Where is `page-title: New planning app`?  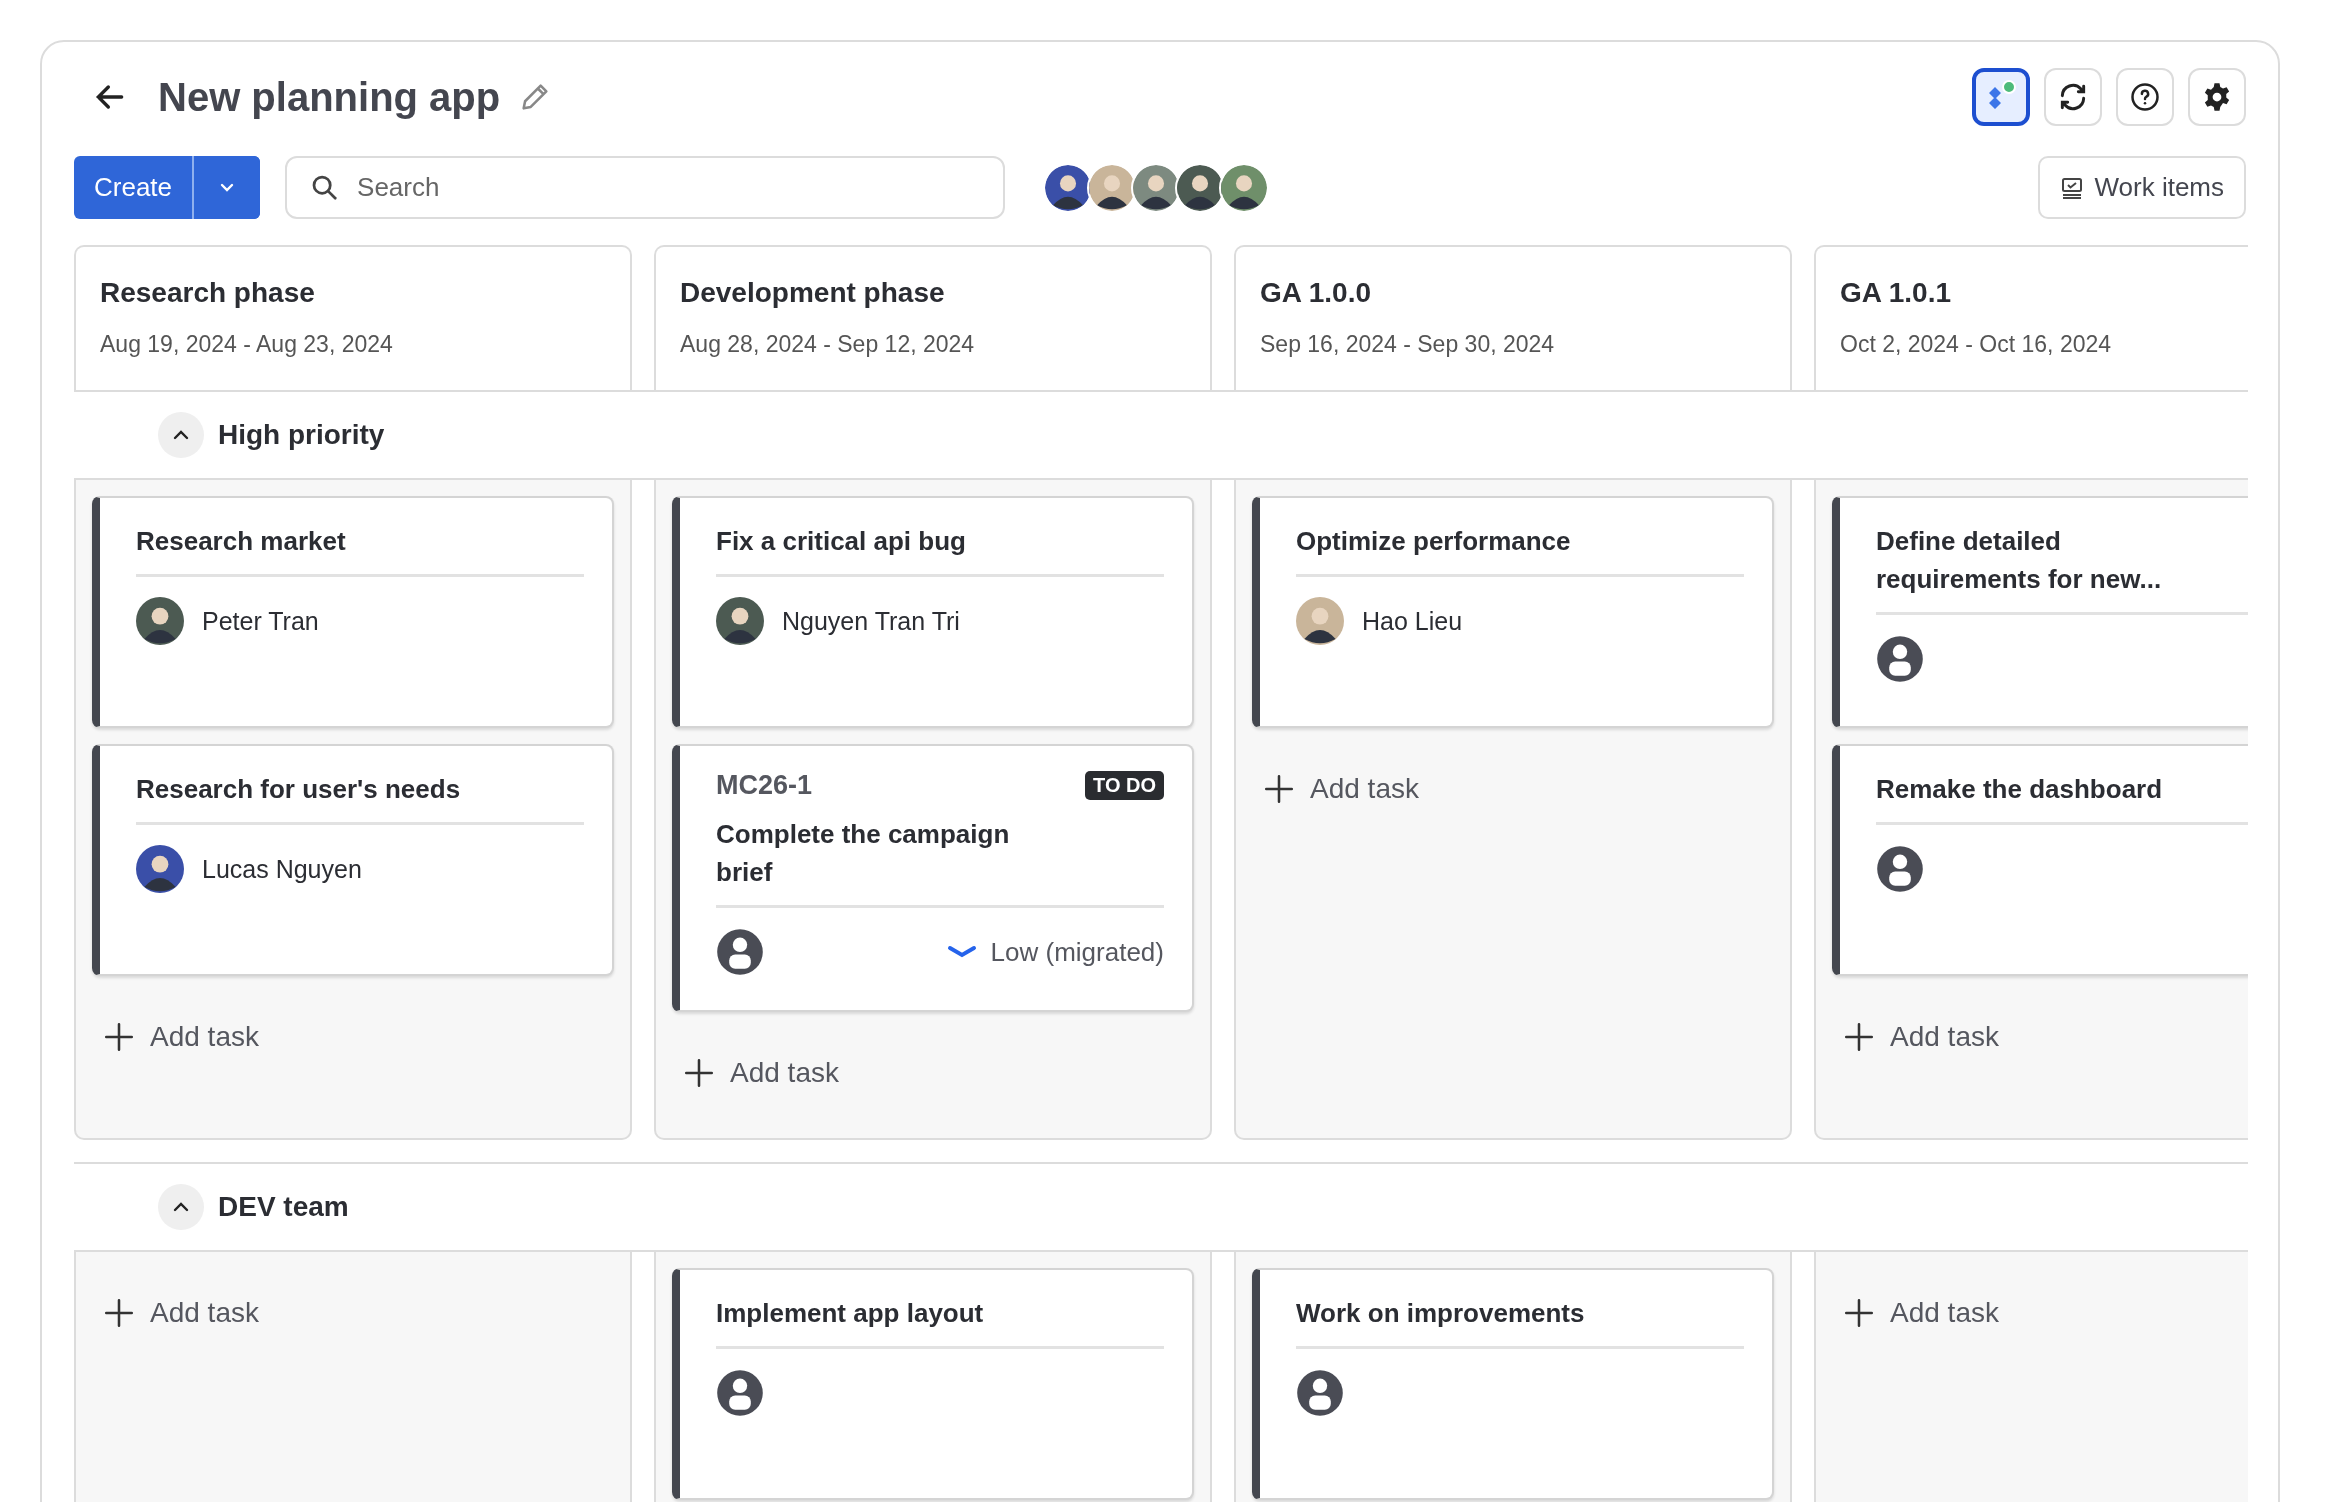
page-title: New planning app is located at coordinates (329, 97).